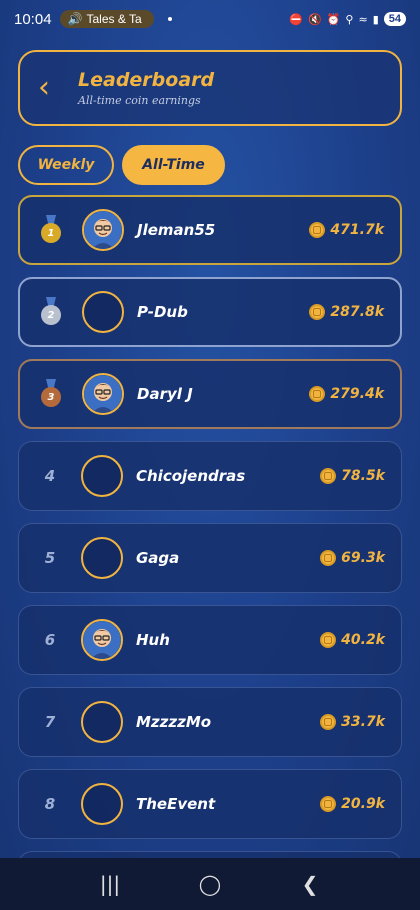  I want to click on dnd-icon: ⛔, so click(296, 19).